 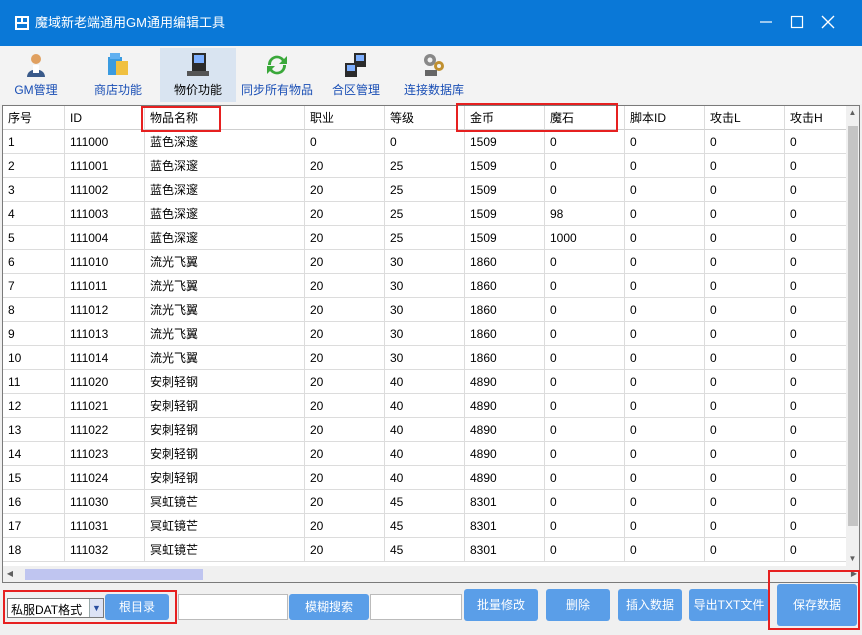 I want to click on cell-seq: 14, so click(x=34, y=454).